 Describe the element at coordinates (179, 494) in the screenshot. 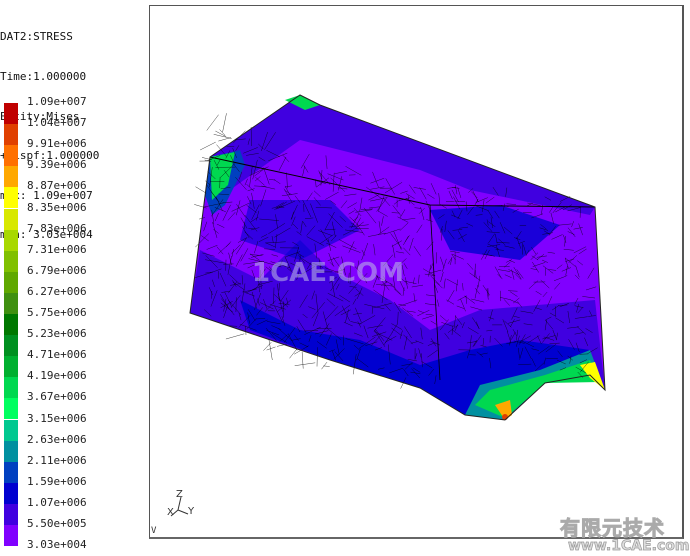

I see `axis-z-label: Z` at that location.